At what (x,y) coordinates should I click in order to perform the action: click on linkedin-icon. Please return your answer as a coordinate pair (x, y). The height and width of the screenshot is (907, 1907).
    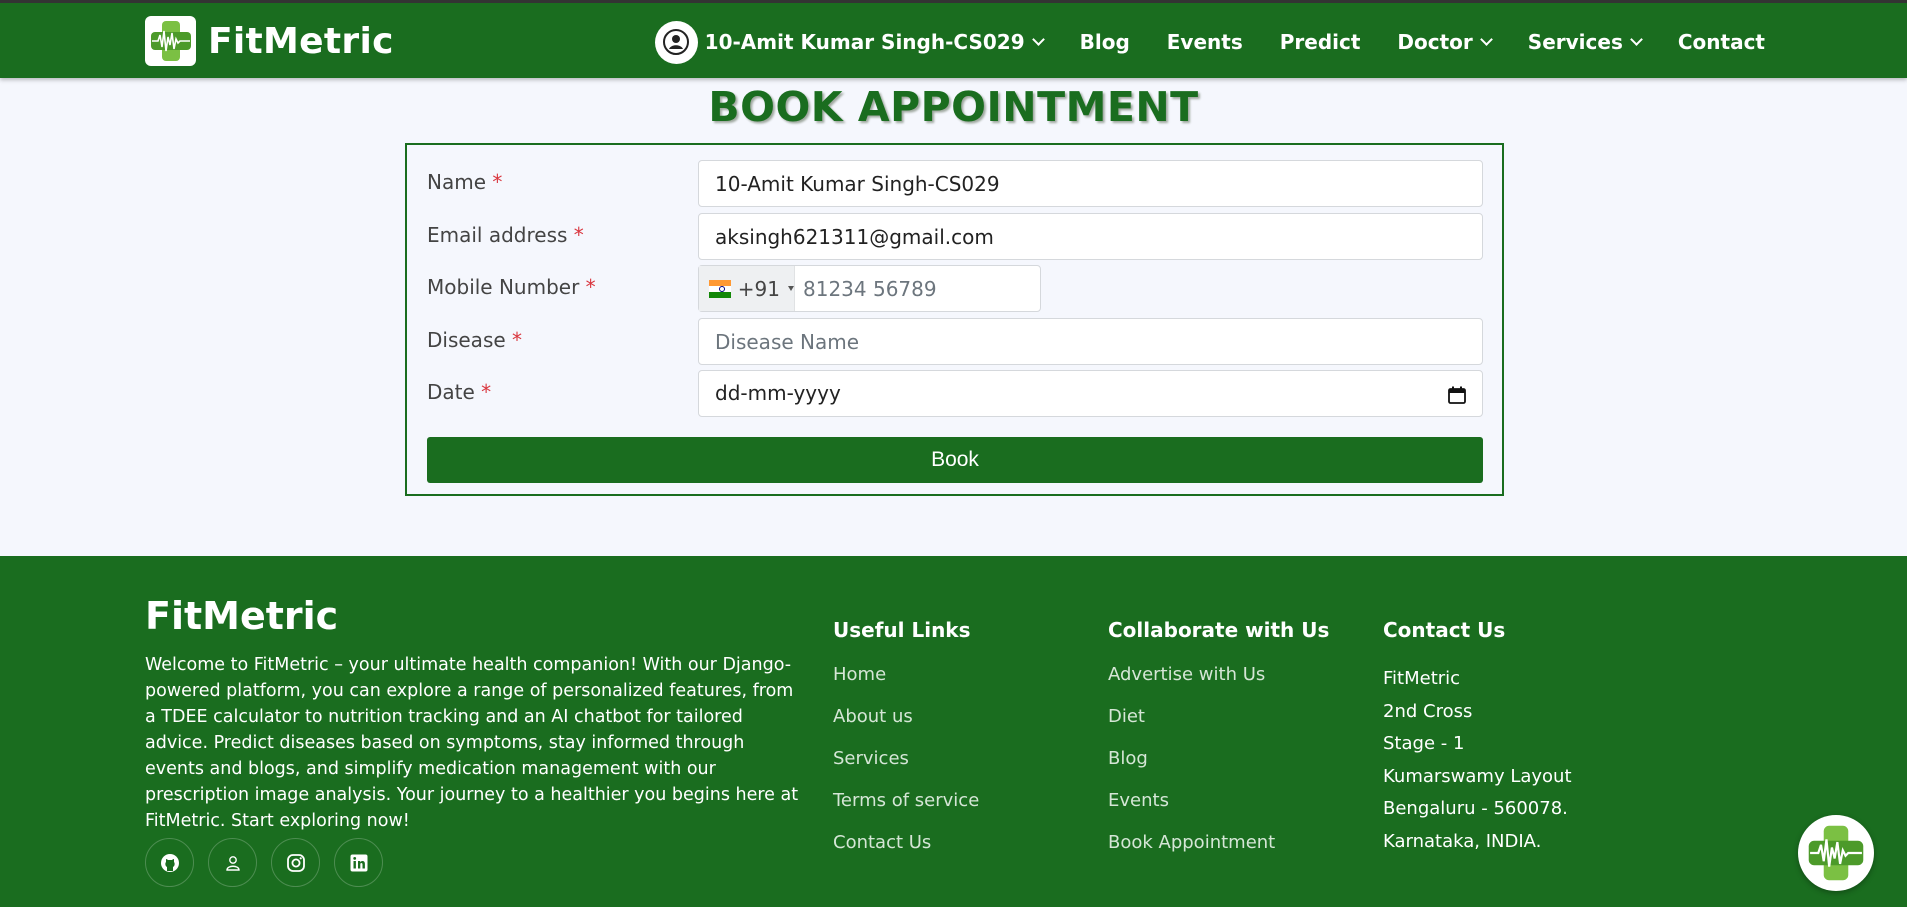
    Looking at the image, I should click on (358, 862).